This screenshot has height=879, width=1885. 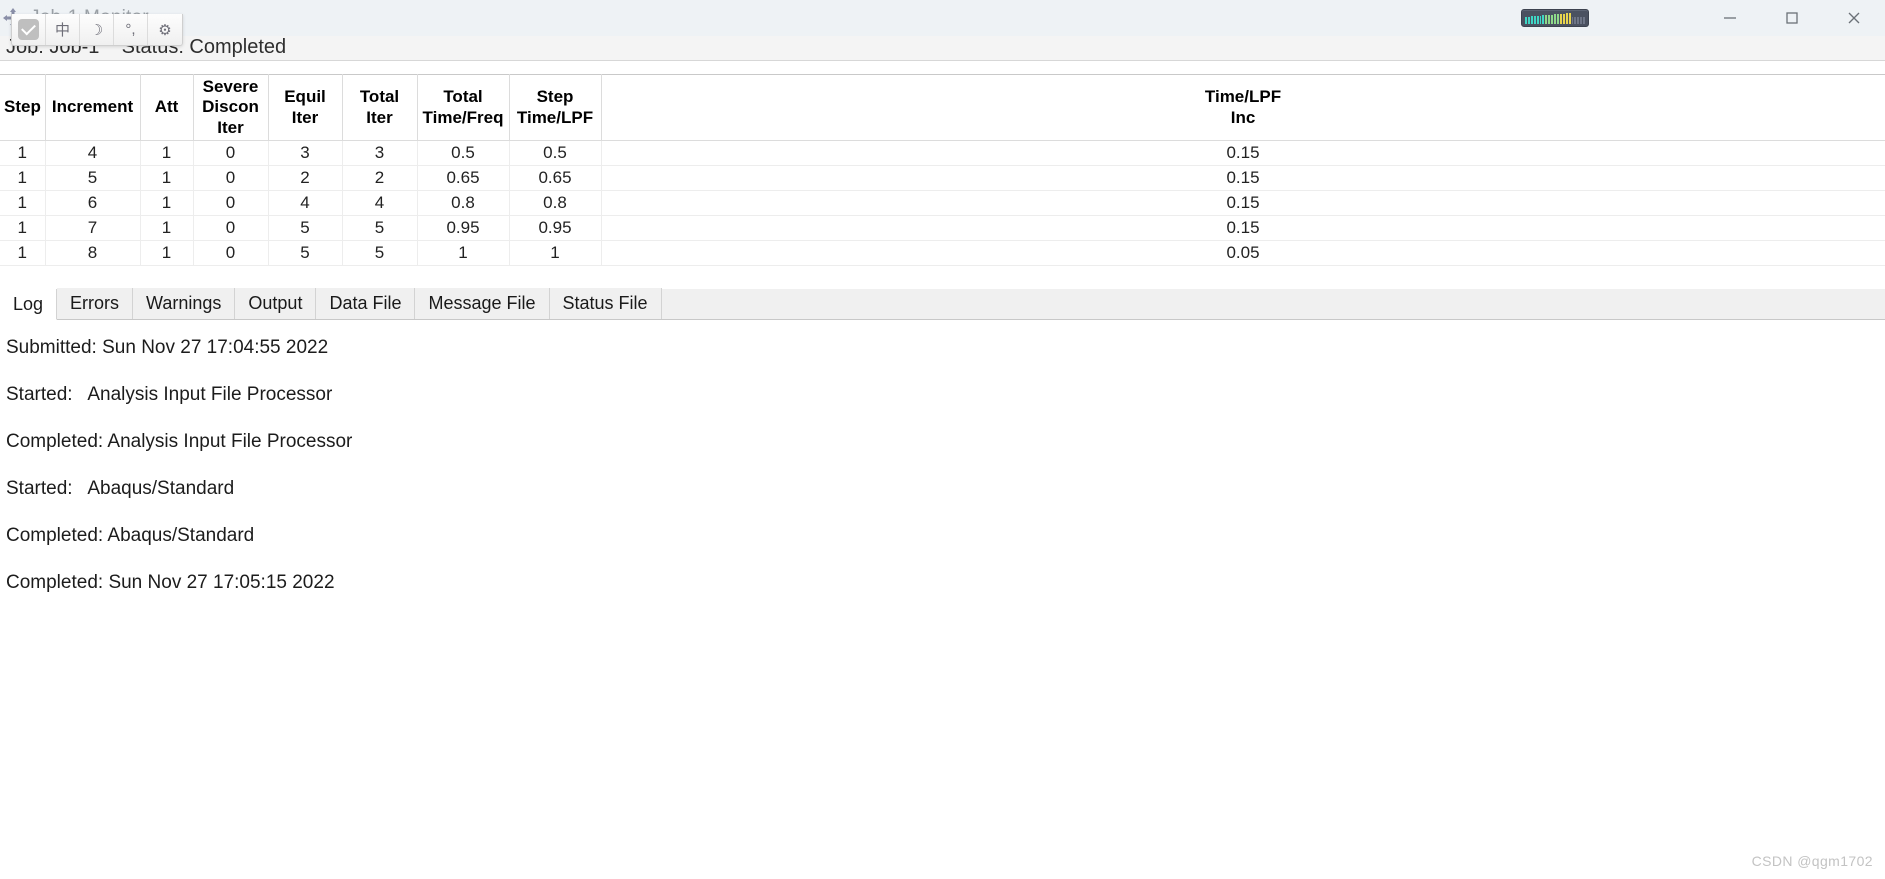 What do you see at coordinates (482, 303) in the screenshot?
I see `tab-message-file: Message File` at bounding box center [482, 303].